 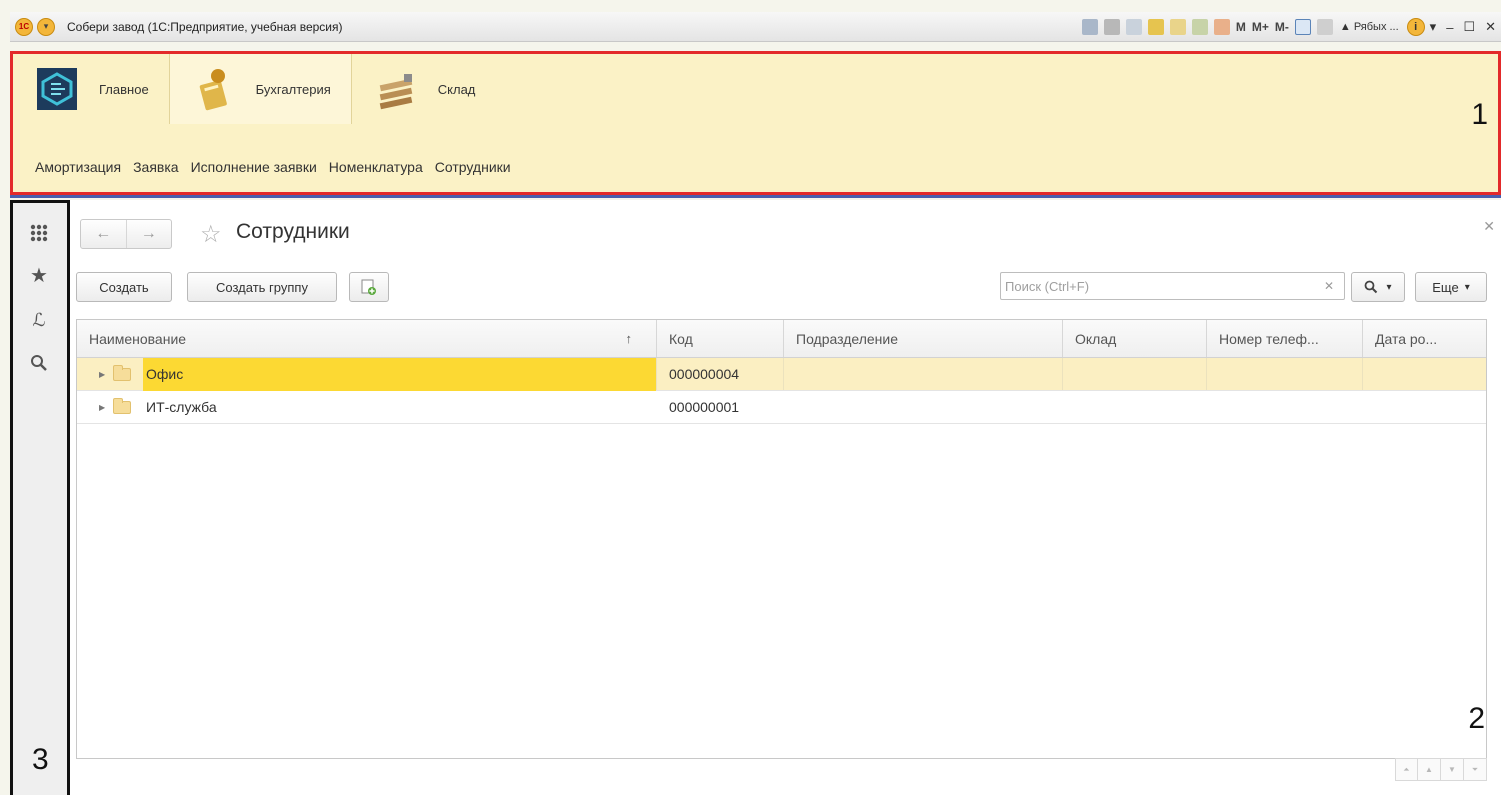 I want to click on memory-mplus-button: M+, so click(x=1260, y=27).